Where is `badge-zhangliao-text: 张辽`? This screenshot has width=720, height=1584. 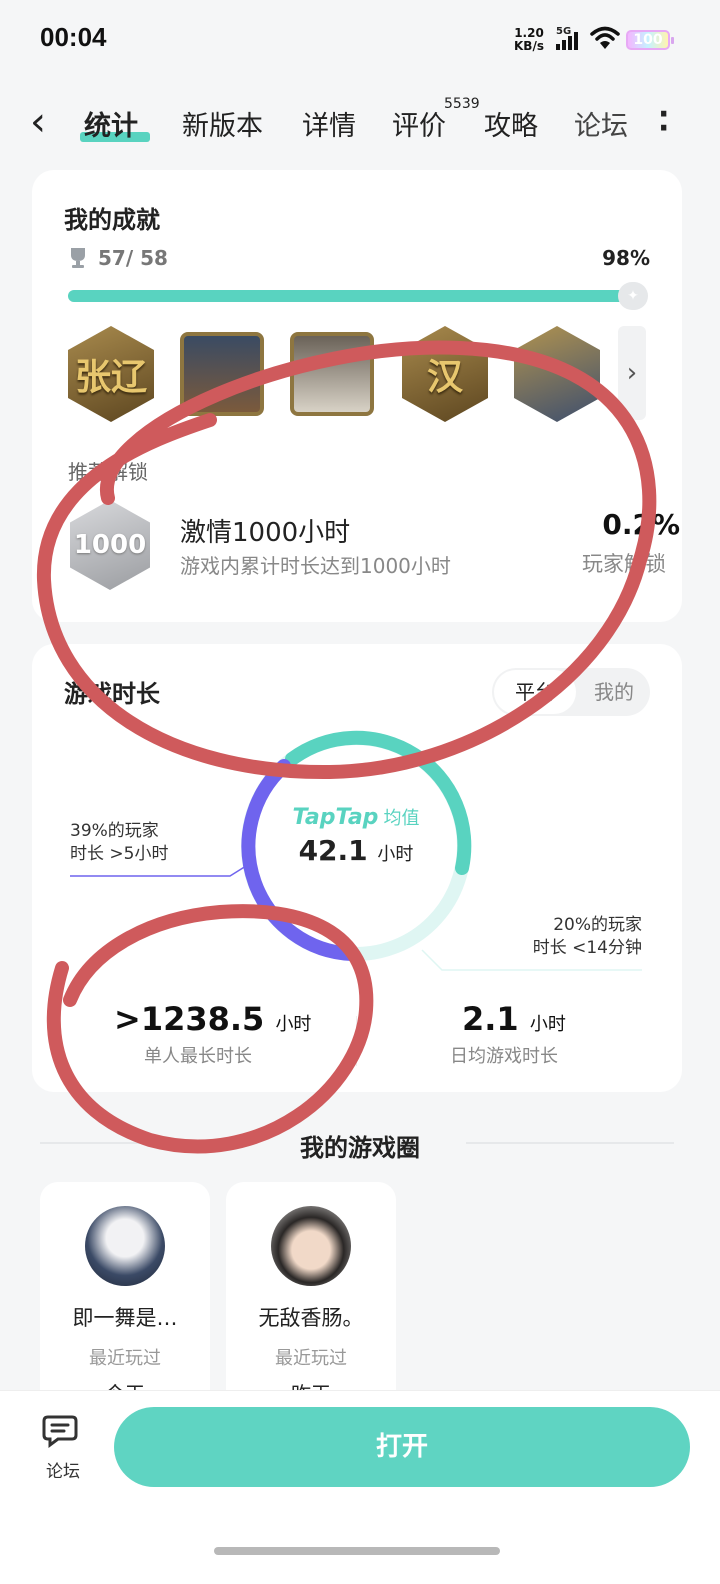
badge-zhangliao-text: 张辽 is located at coordinates (110, 377).